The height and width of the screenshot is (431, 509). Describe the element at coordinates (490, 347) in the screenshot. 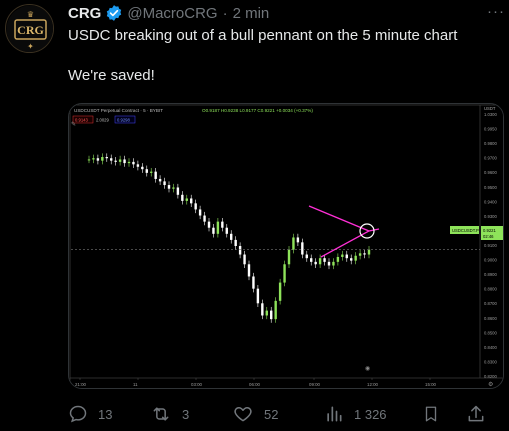

I see `y-axis-label: 0.8400` at that location.